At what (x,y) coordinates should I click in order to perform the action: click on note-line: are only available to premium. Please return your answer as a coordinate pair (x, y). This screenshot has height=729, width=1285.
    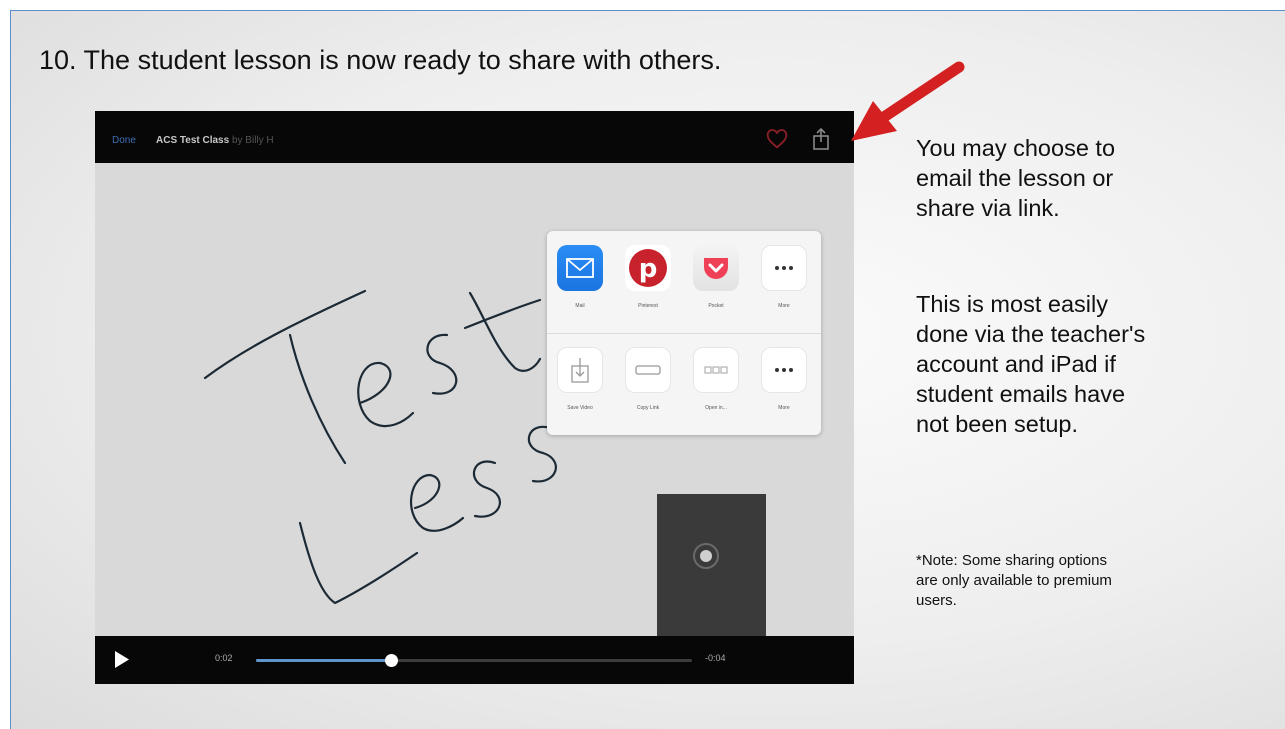
    Looking at the image, I should click on (1014, 580).